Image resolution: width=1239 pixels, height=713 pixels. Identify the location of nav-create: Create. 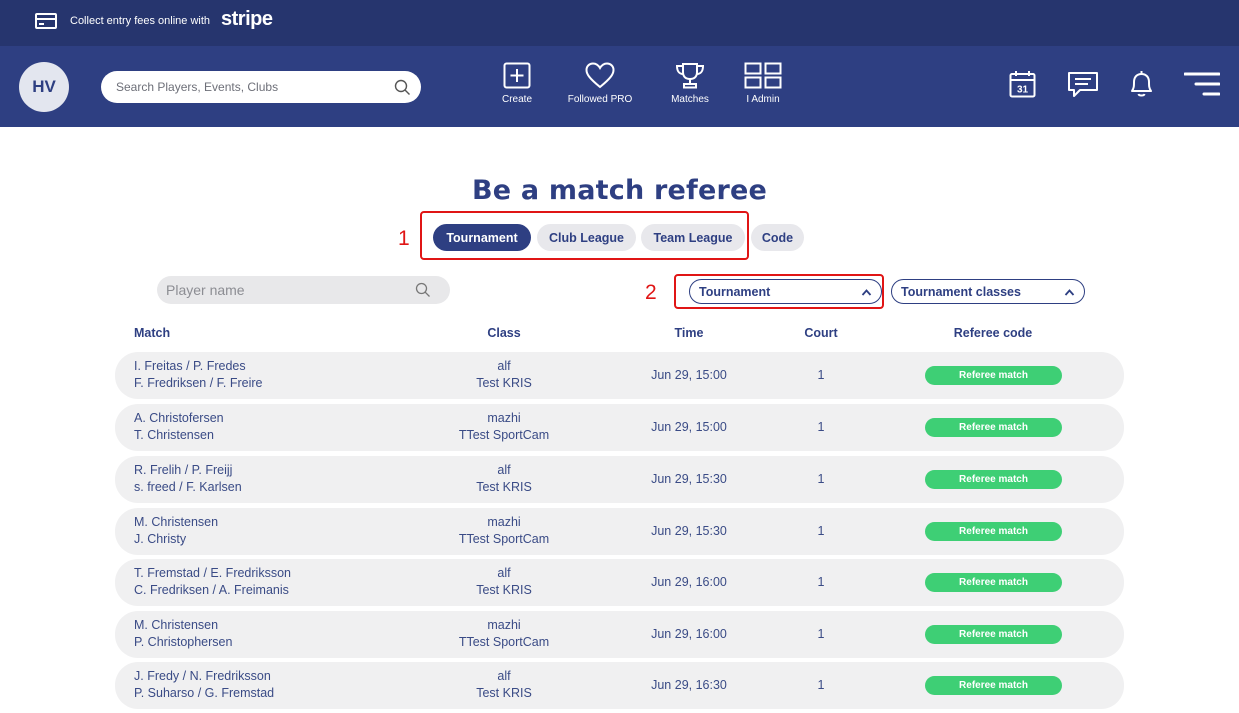
(517, 86).